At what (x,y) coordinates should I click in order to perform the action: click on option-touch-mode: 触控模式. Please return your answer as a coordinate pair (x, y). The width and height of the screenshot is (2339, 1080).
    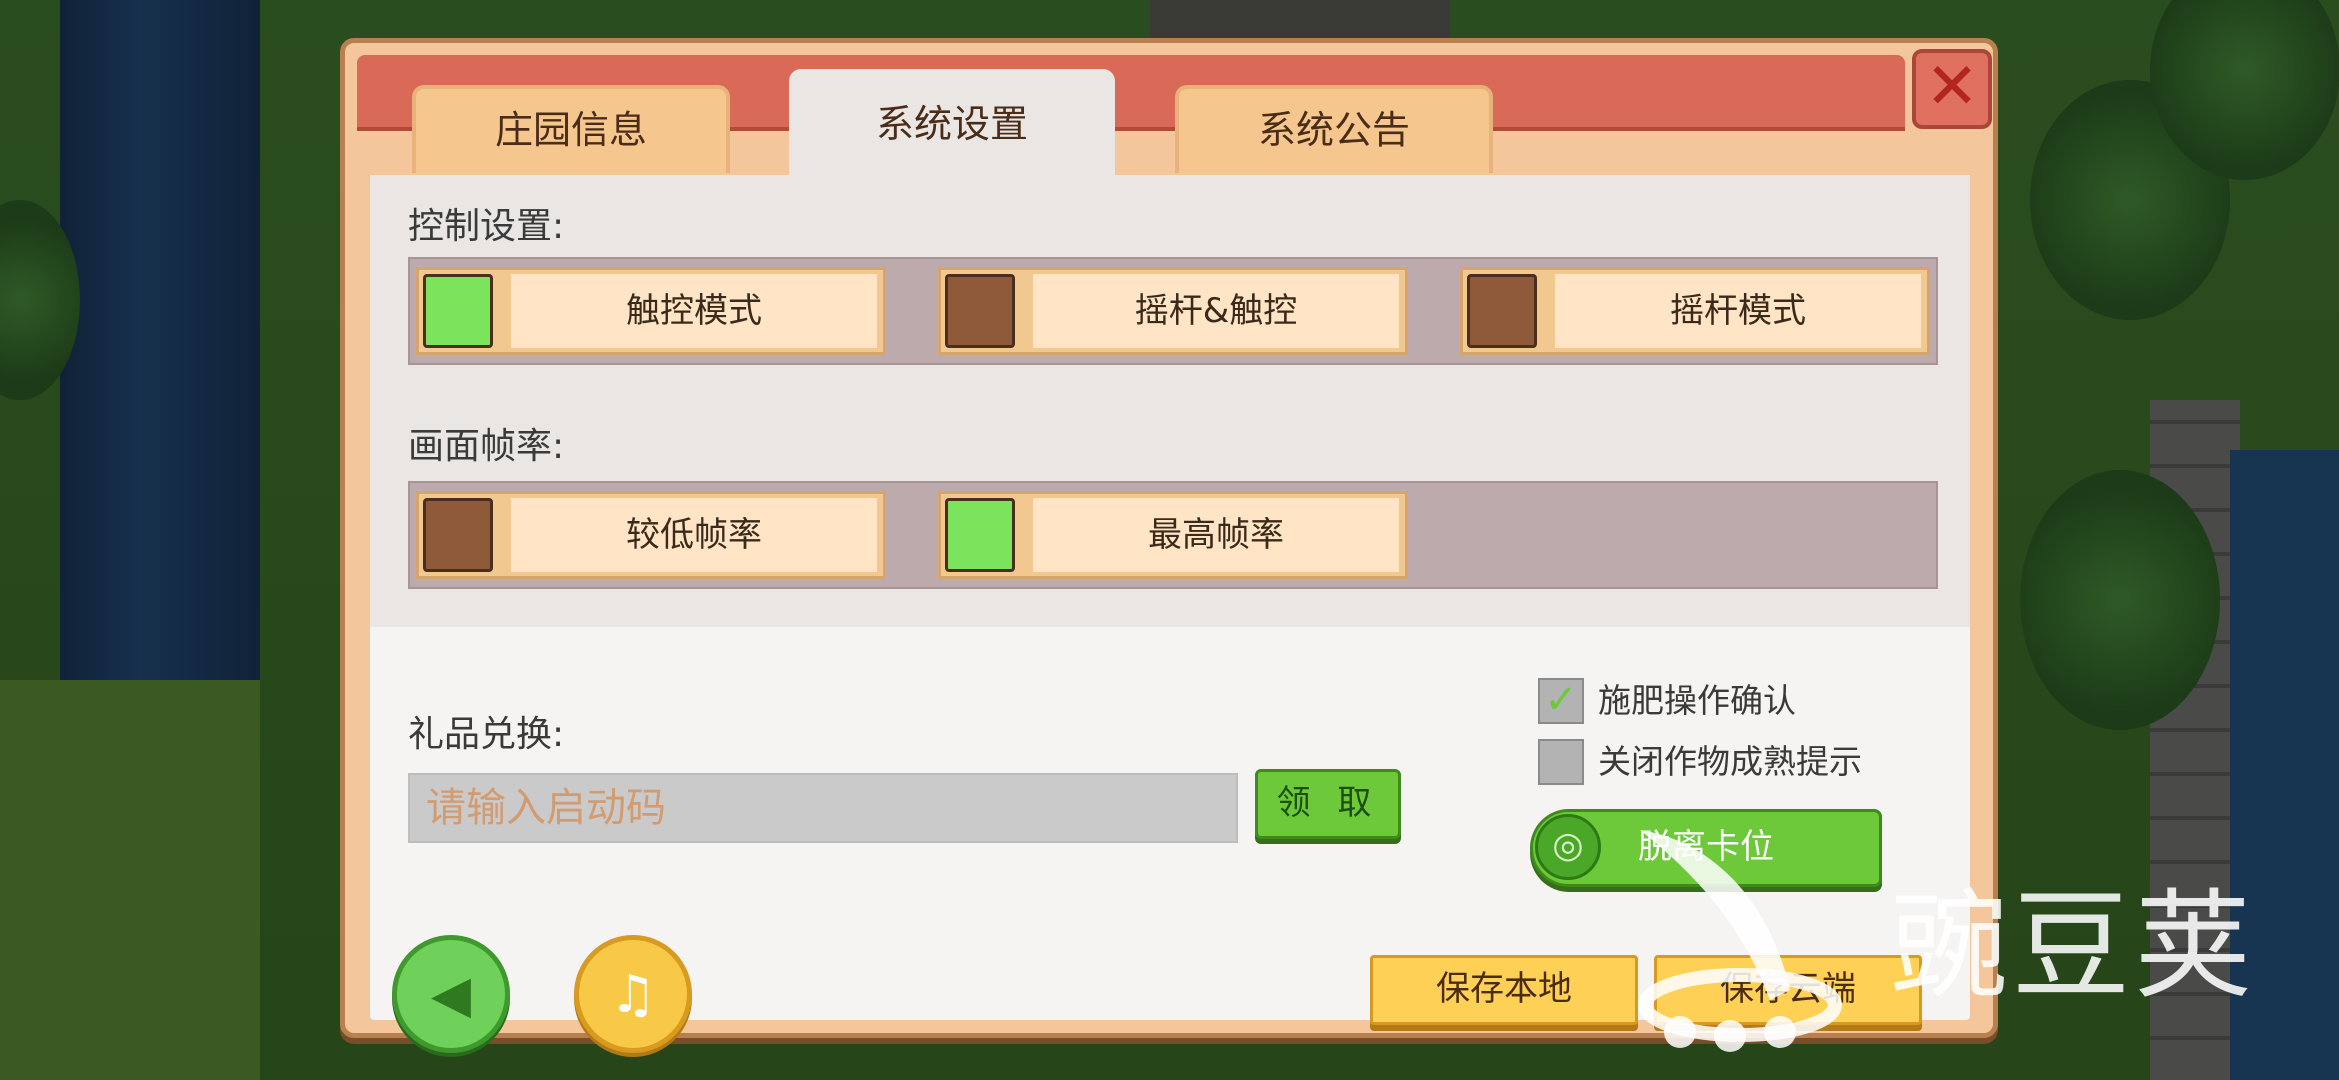
    Looking at the image, I should click on (651, 311).